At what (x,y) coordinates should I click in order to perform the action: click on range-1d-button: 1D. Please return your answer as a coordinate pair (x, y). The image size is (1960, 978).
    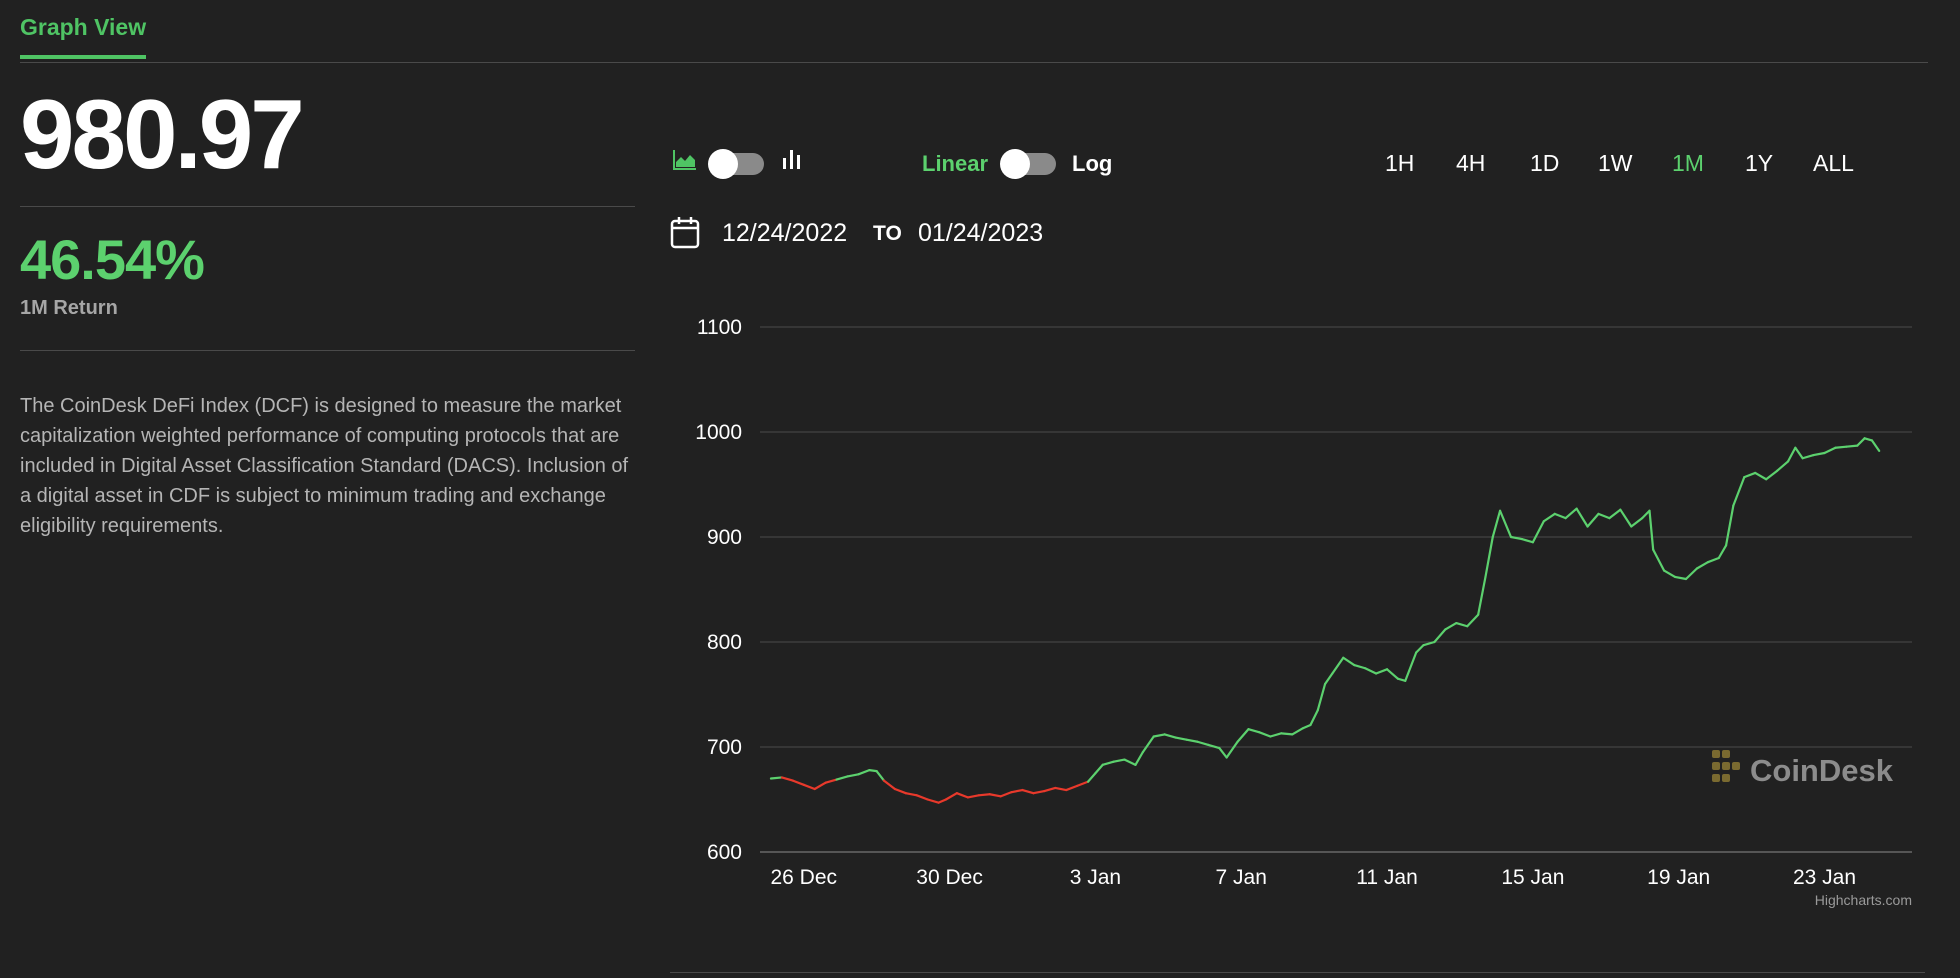
    Looking at the image, I should click on (1544, 163).